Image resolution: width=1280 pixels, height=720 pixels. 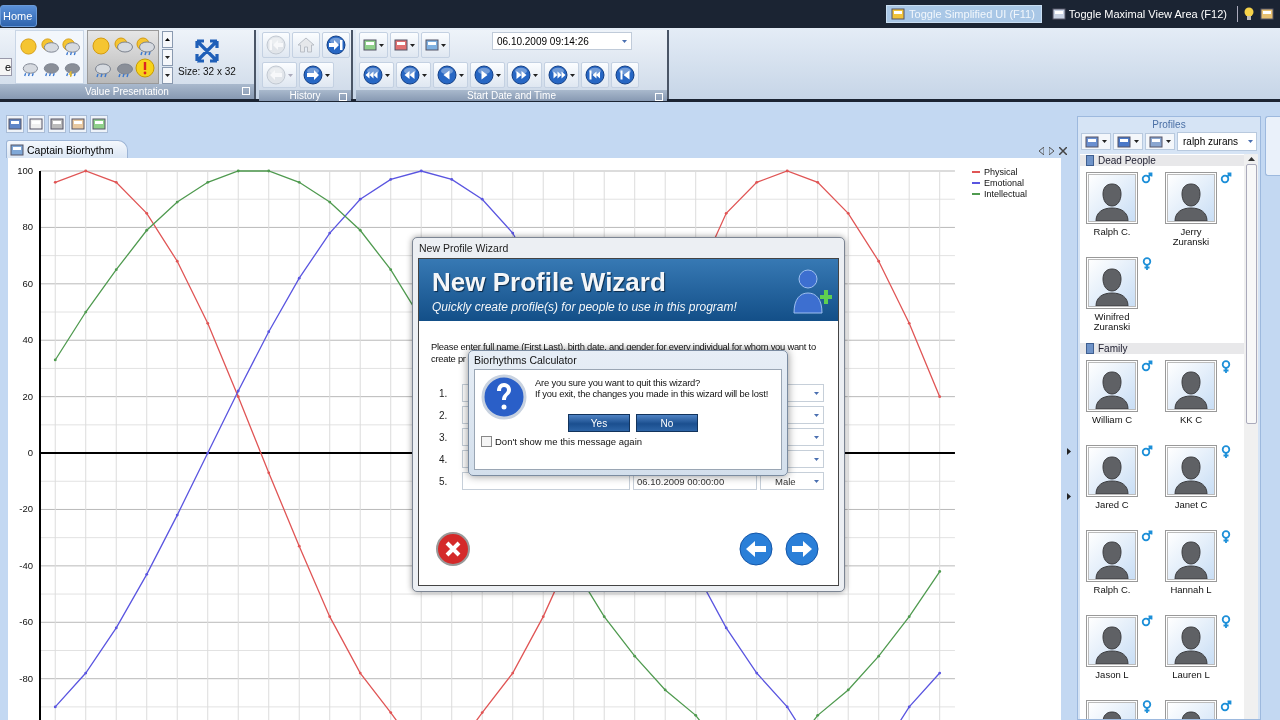 I want to click on legend-label: Intellectual, so click(x=1006, y=193).